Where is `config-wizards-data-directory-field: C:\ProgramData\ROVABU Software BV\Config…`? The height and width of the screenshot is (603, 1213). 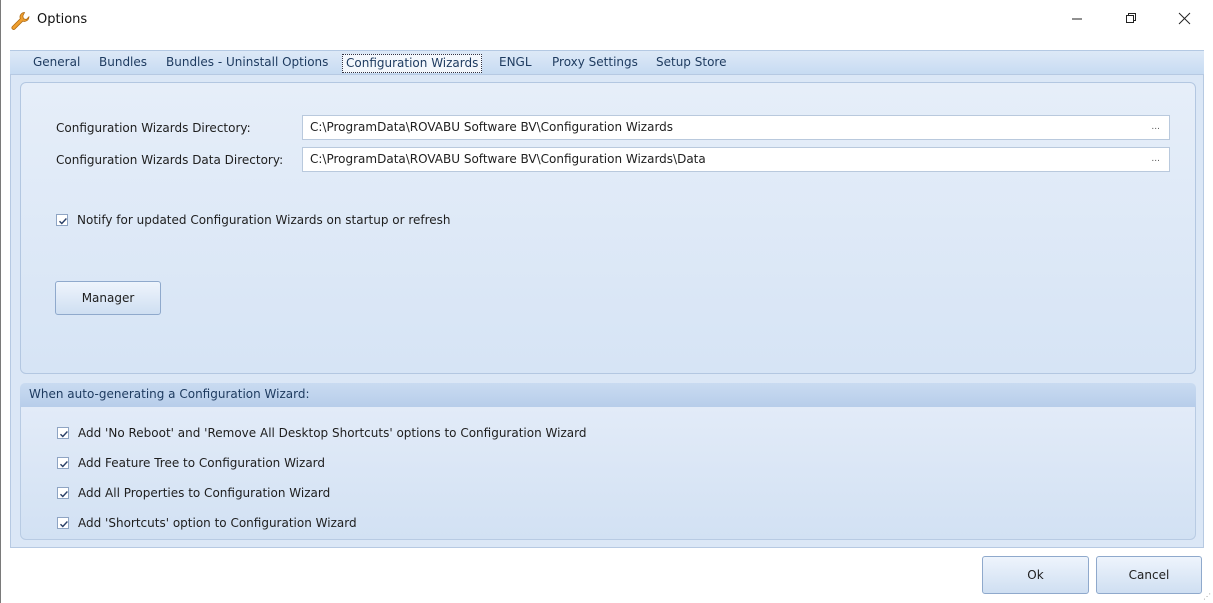 config-wizards-data-directory-field: C:\ProgramData\ROVABU Software BV\Config… is located at coordinates (736, 159).